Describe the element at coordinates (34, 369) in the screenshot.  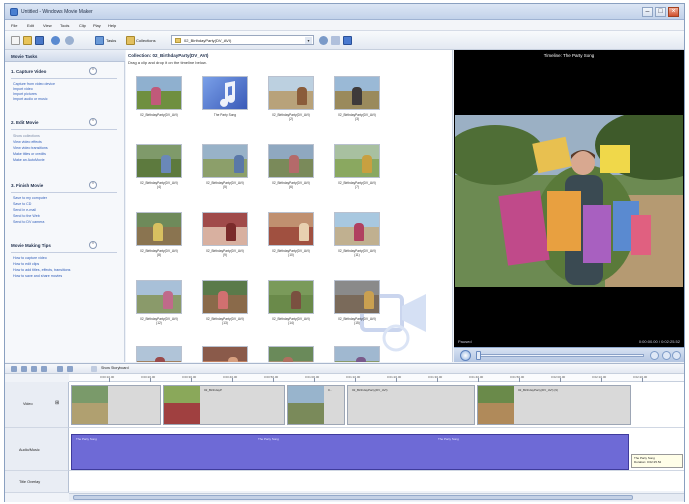
I see `zoom-in-icon` at that location.